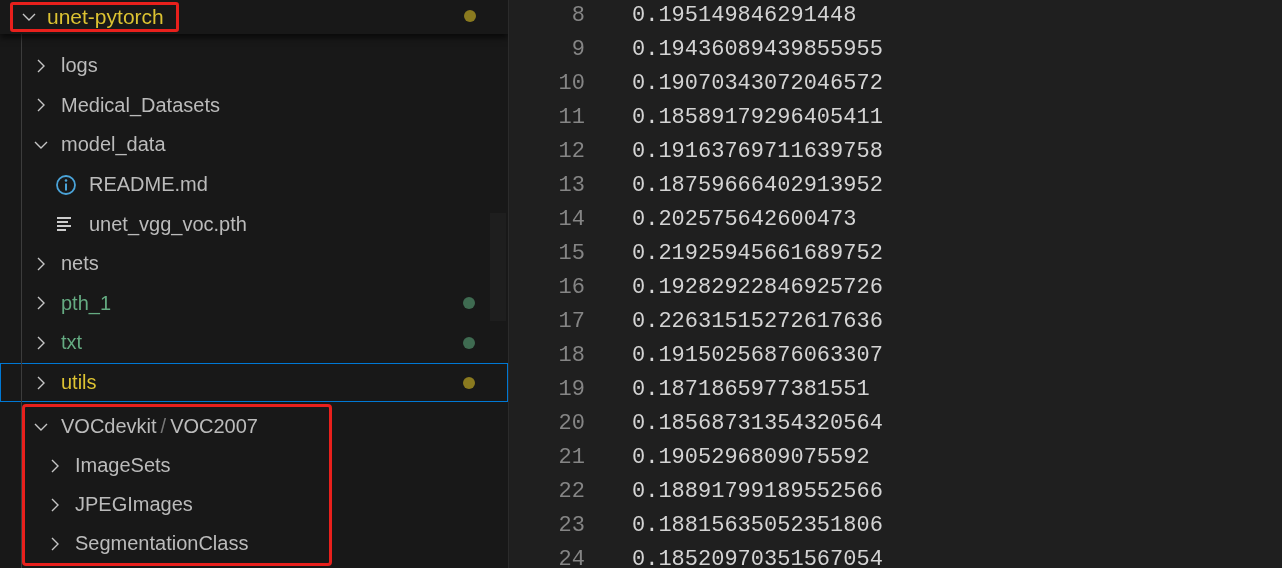  What do you see at coordinates (571, 557) in the screenshot?
I see `line-number: 24` at bounding box center [571, 557].